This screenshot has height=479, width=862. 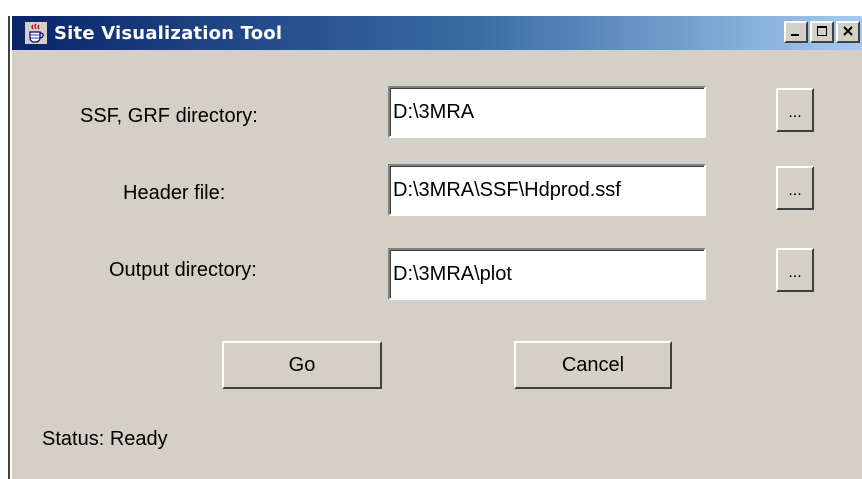 I want to click on maximize-icon, so click(x=822, y=32).